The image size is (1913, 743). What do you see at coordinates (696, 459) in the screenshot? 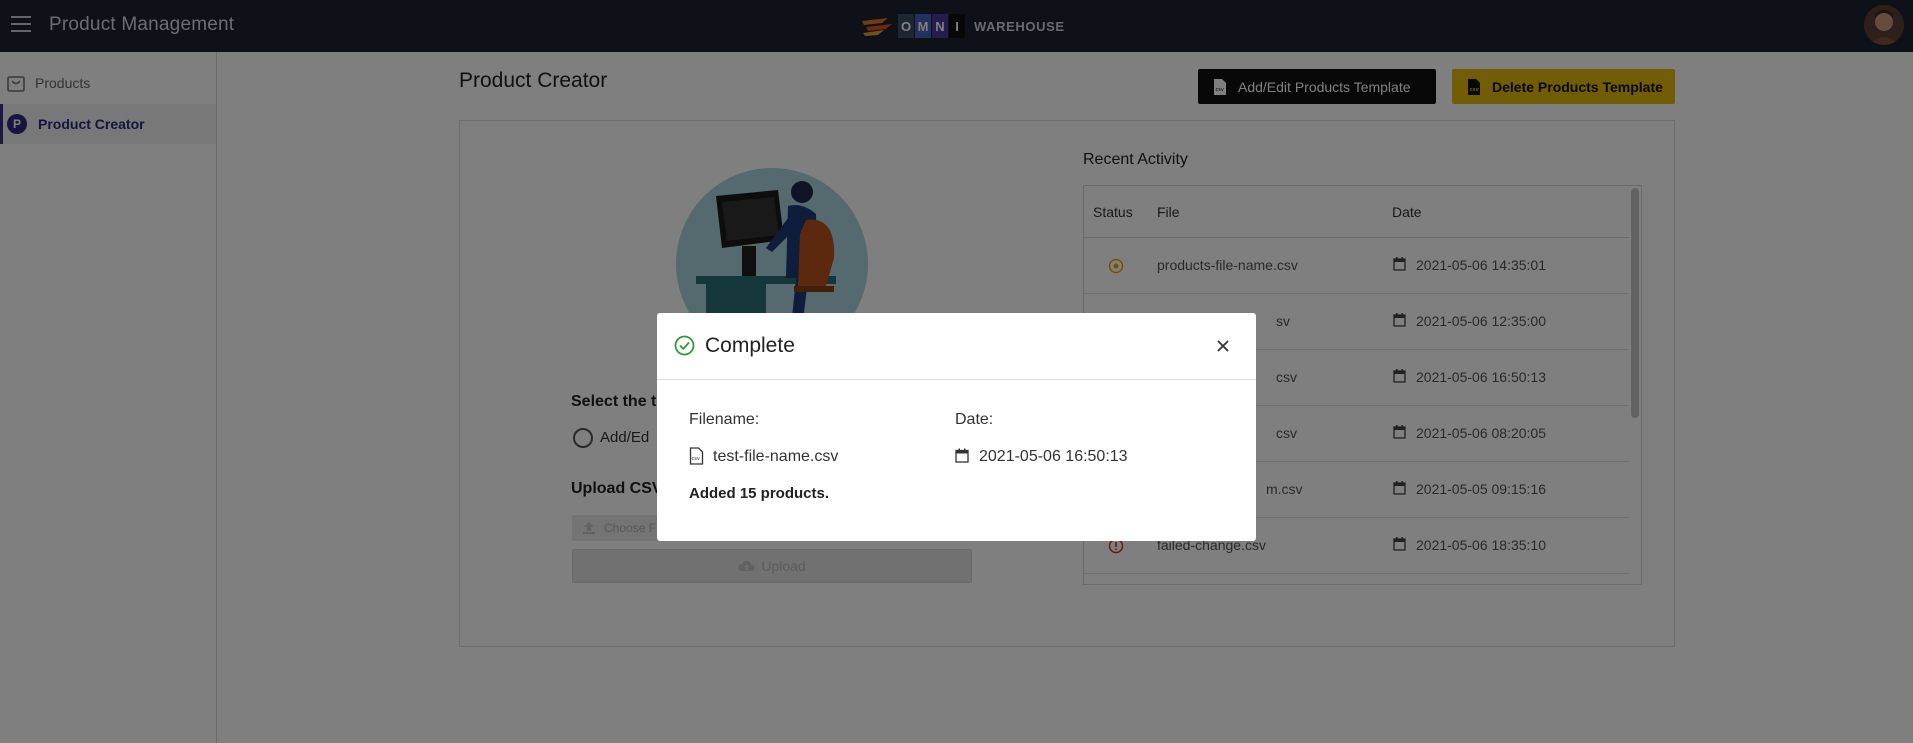
I see `svg-text: csv` at bounding box center [696, 459].